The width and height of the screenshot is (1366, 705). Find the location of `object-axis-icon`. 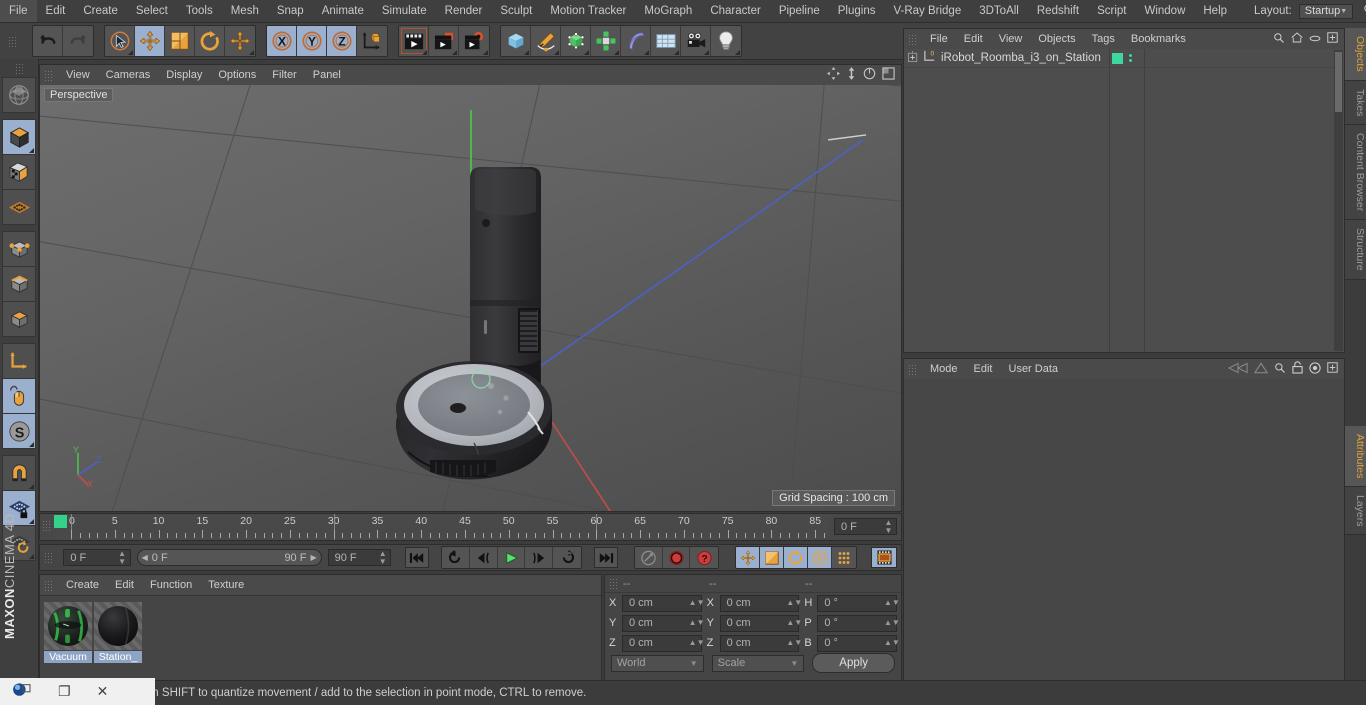

object-axis-icon is located at coordinates (19, 361).